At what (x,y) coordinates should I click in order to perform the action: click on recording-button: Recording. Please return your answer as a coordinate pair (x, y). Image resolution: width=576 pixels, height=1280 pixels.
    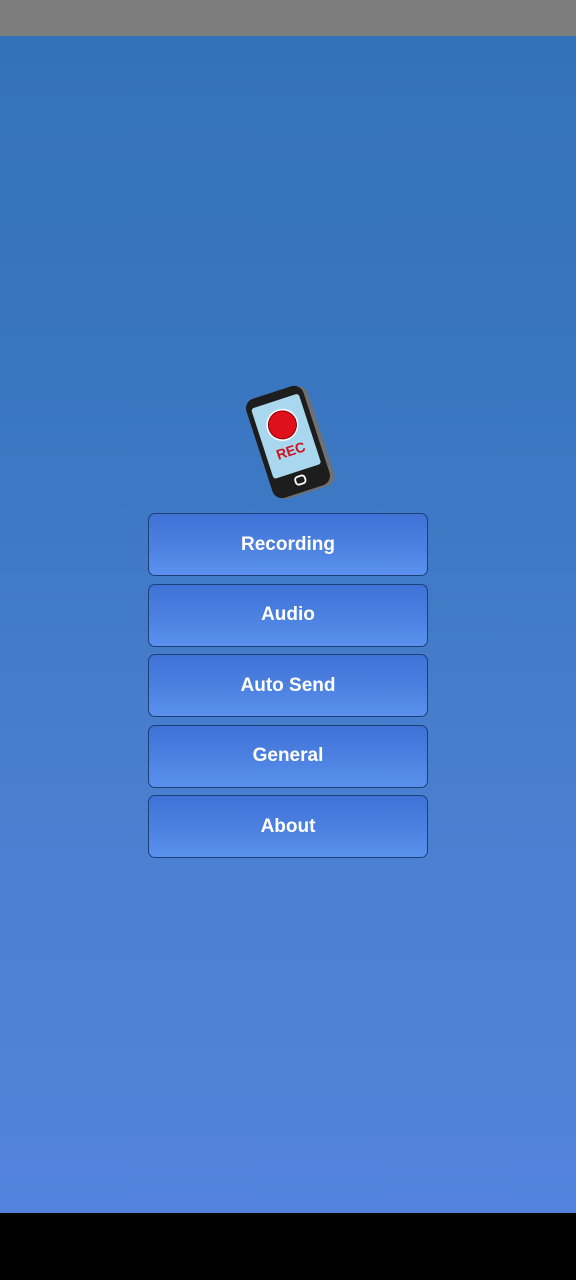
    Looking at the image, I should click on (288, 544).